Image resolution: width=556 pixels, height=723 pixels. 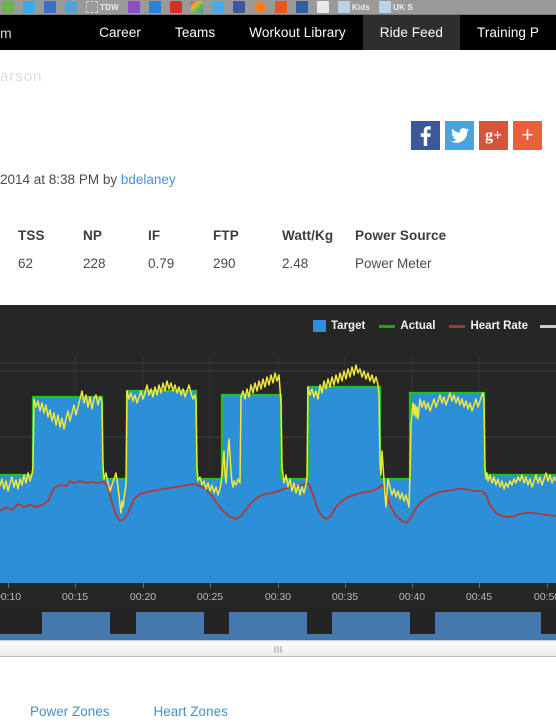 I want to click on x-tick-label: 00:15, so click(x=75, y=597).